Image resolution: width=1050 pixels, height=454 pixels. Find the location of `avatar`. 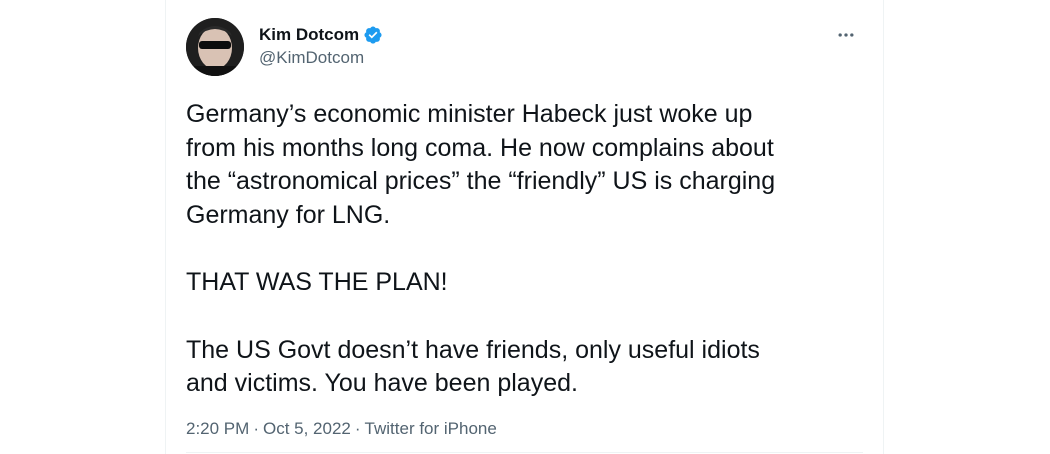

avatar is located at coordinates (215, 47).